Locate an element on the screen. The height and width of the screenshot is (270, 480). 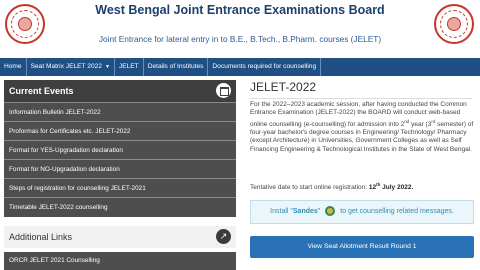
nav-home-label: Home is located at coordinates (13, 66).